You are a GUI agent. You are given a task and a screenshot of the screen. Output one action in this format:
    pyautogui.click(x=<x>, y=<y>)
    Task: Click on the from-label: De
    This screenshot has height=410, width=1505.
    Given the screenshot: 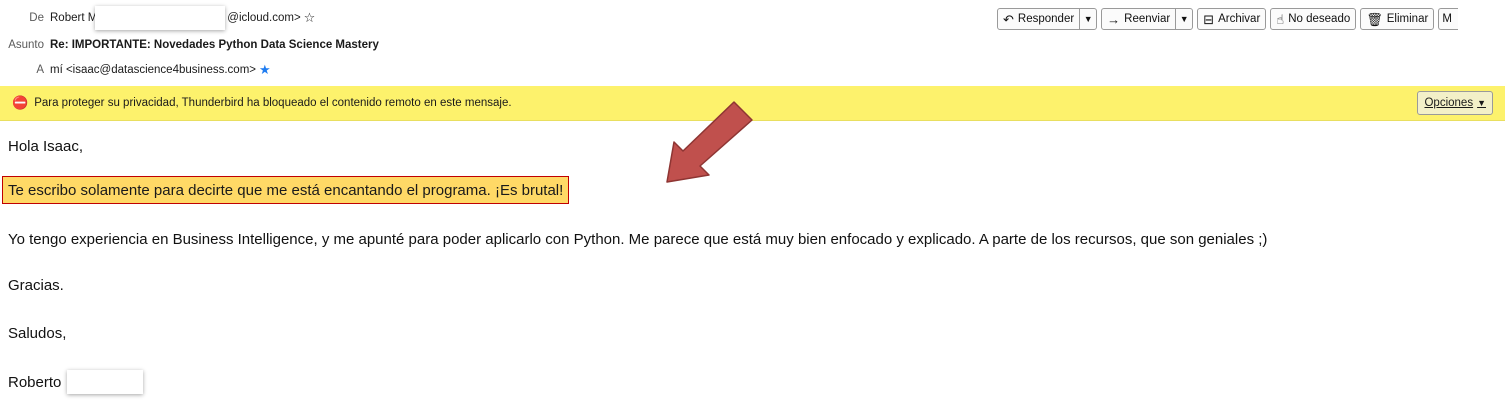 What is the action you would take?
    pyautogui.click(x=36, y=18)
    